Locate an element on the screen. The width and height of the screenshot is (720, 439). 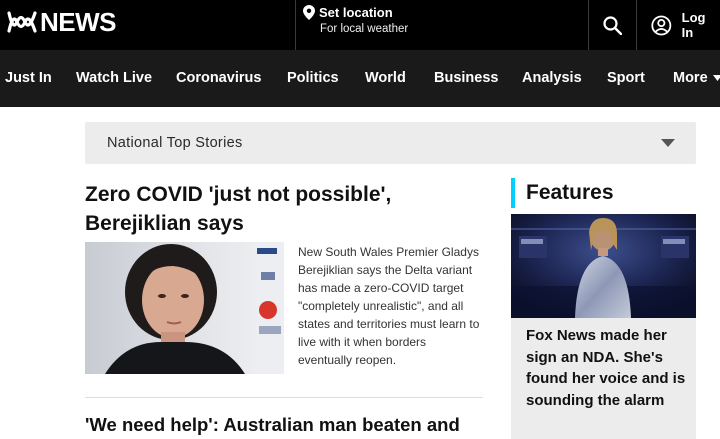
nav-item-watch-live: Watch Live is located at coordinates (114, 78).